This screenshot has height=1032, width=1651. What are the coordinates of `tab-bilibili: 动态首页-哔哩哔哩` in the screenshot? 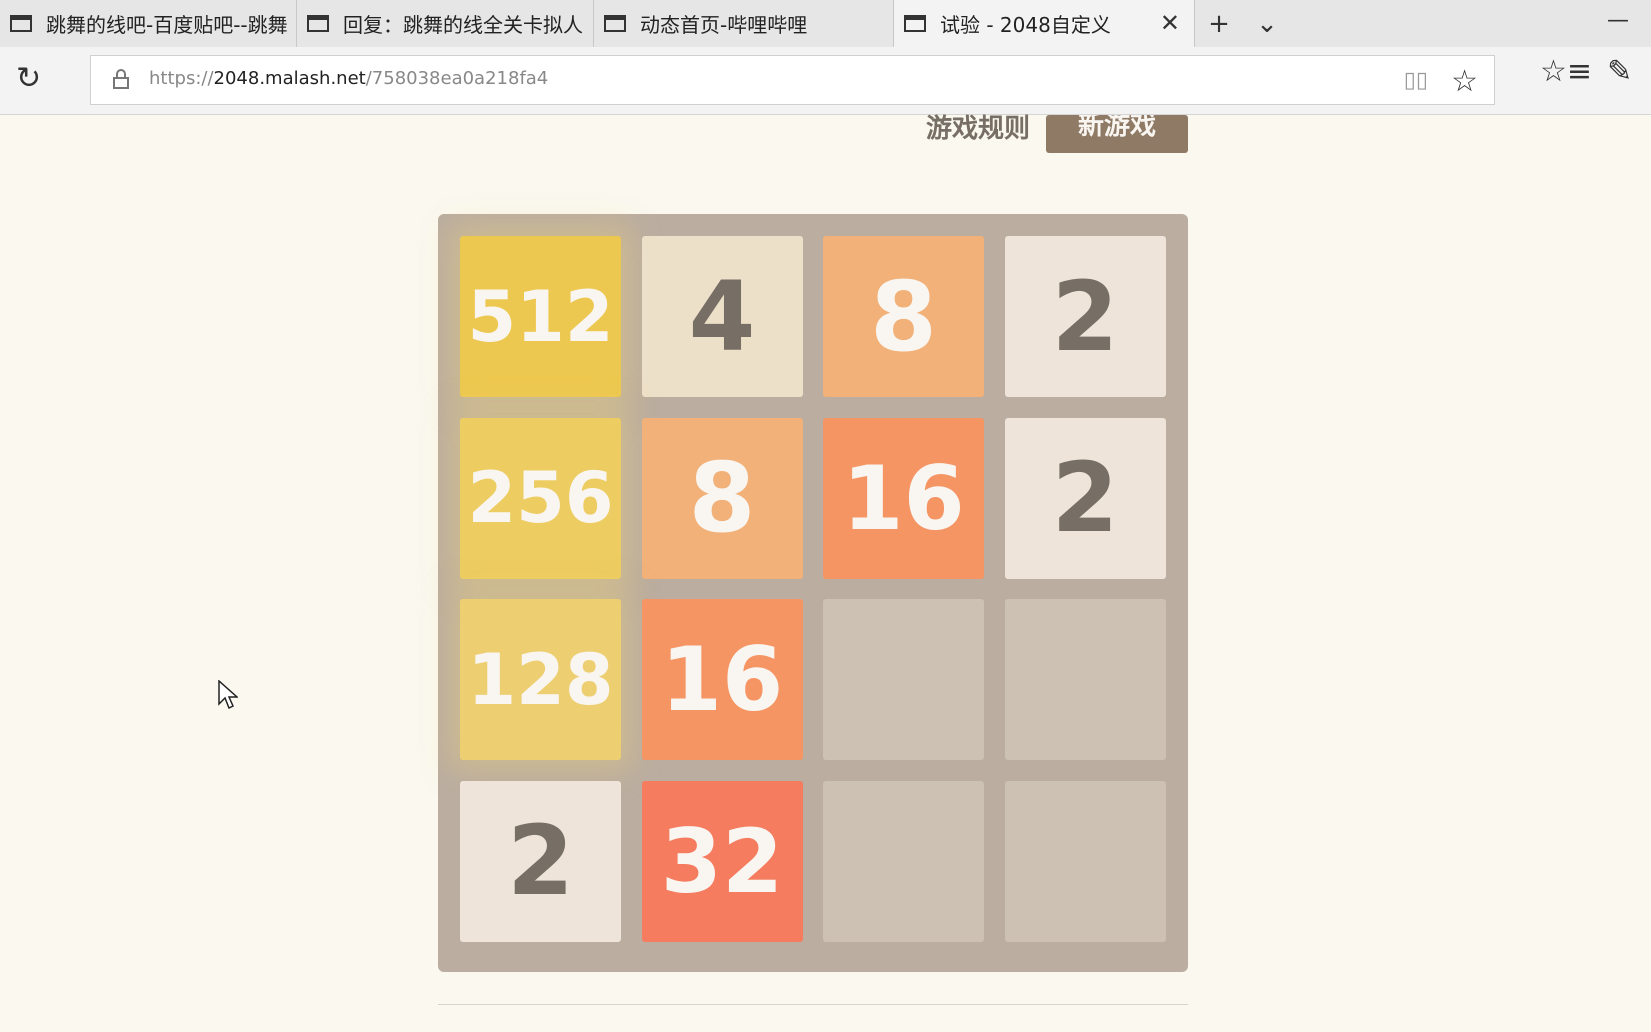 It's located at (744, 23).